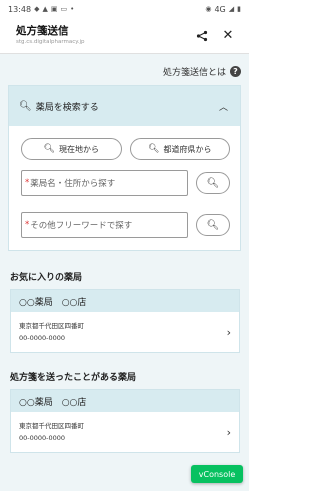 The image size is (320, 491). Describe the element at coordinates (223, 107) in the screenshot. I see `chevron-up-icon: ︿` at that location.